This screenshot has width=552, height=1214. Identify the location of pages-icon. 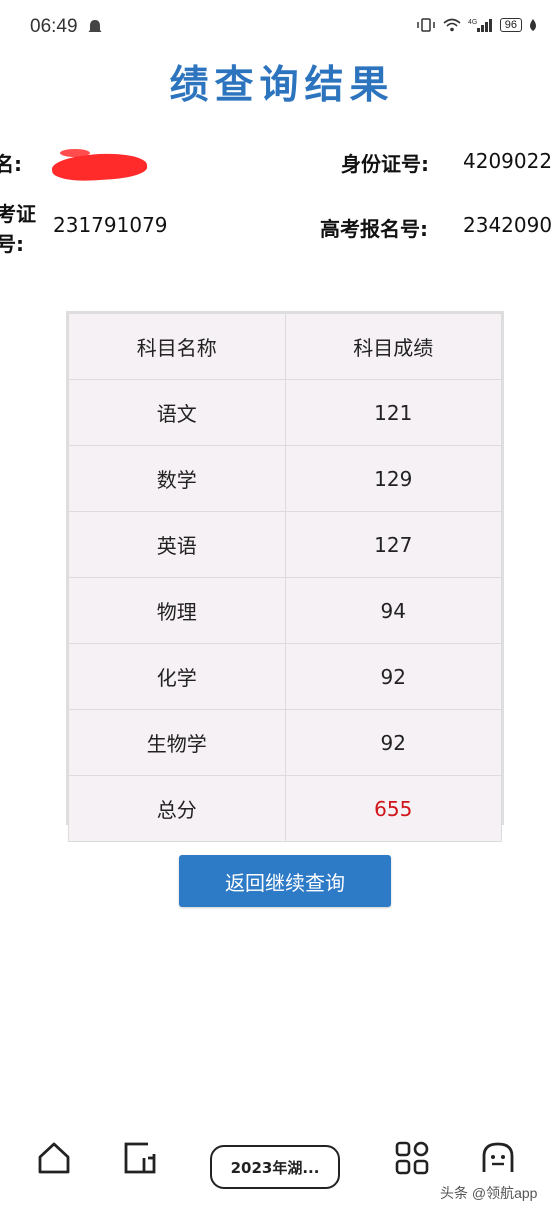
(140, 1160).